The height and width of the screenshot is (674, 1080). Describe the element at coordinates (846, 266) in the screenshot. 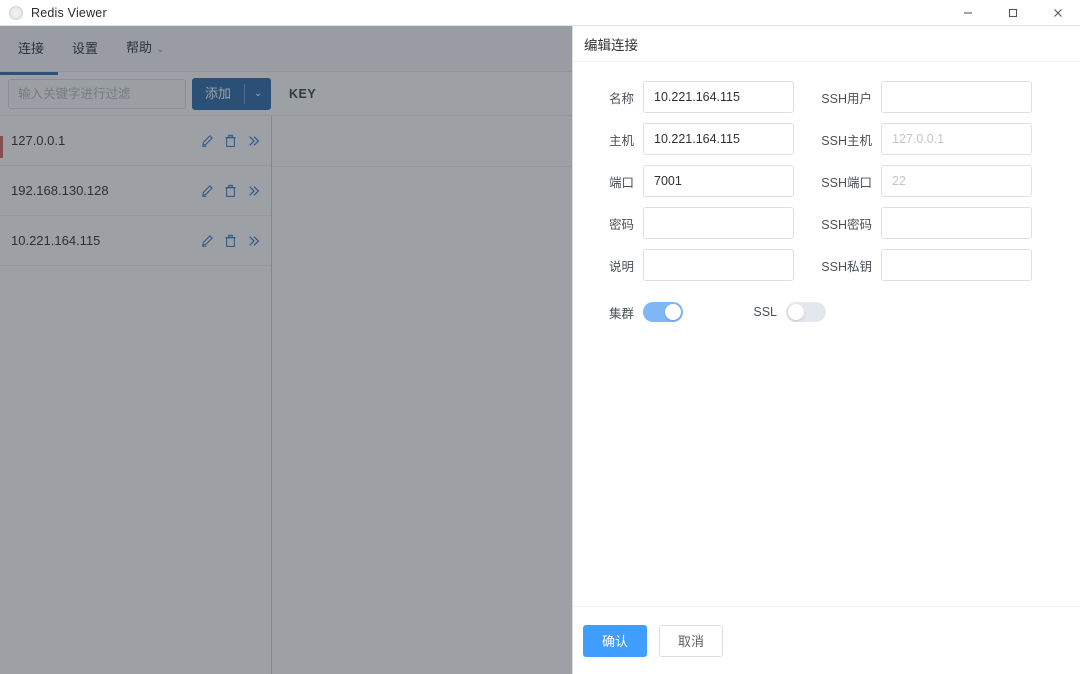

I see `field-ssh-private-key-label: SSH私钥` at that location.